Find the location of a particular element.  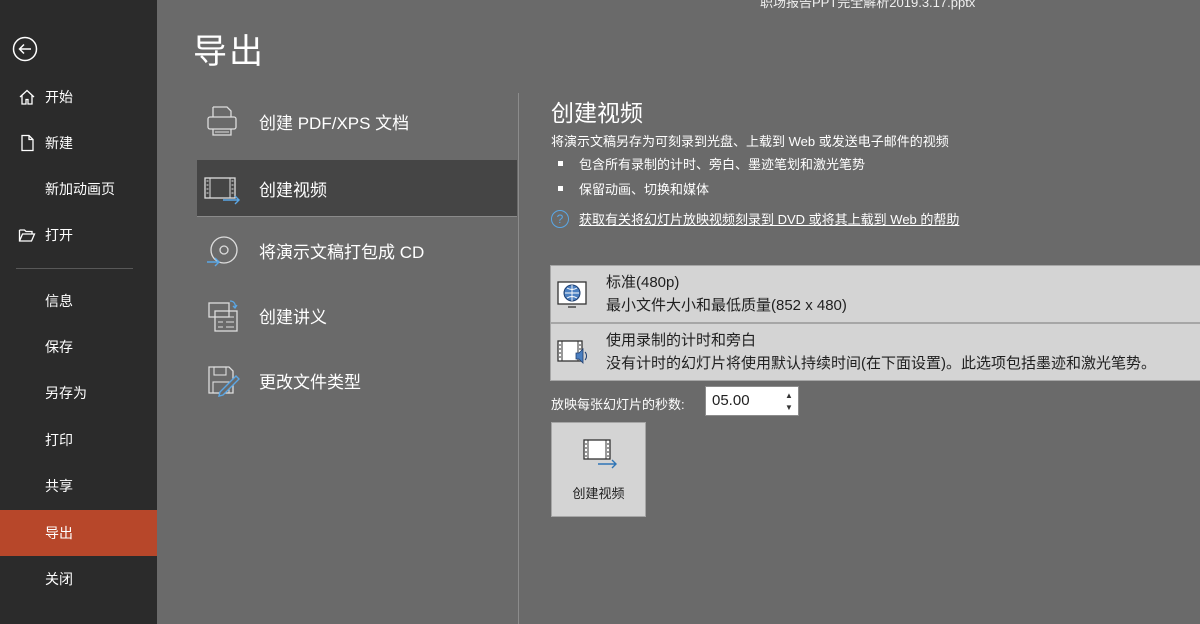

quality-subtitle: 最小文件大小和最低质量(852 x 480) is located at coordinates (726, 305).